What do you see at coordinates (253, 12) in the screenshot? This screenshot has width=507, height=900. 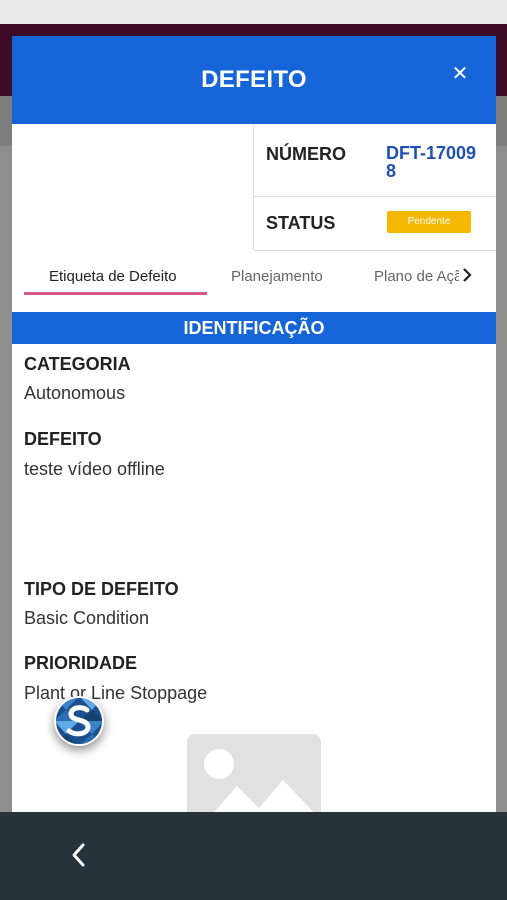 I see `status-bar` at bounding box center [253, 12].